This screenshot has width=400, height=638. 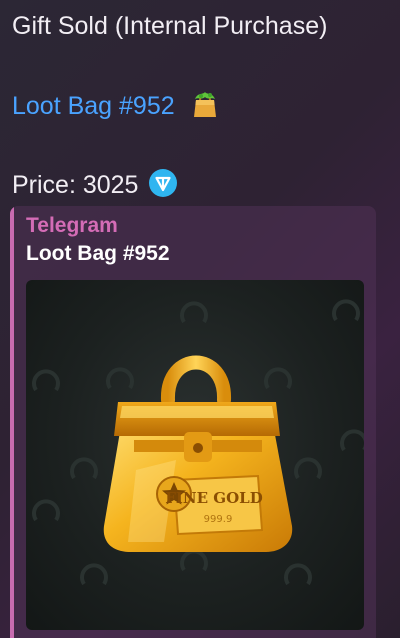 What do you see at coordinates (75, 185) in the screenshot?
I see `price-label: Price: 3025` at bounding box center [75, 185].